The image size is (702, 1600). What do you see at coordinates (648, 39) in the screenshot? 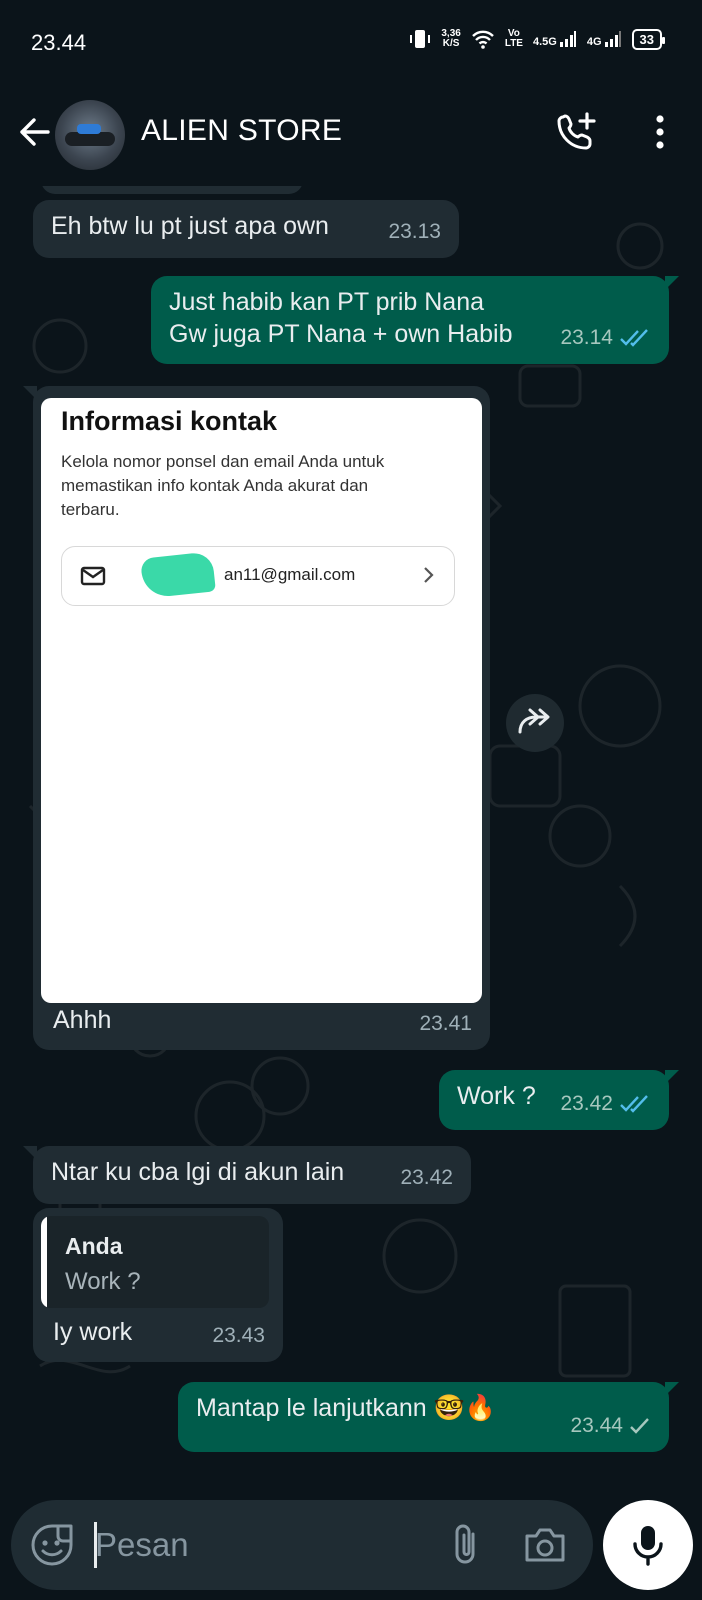
I see `battery-indicator: 33` at bounding box center [648, 39].